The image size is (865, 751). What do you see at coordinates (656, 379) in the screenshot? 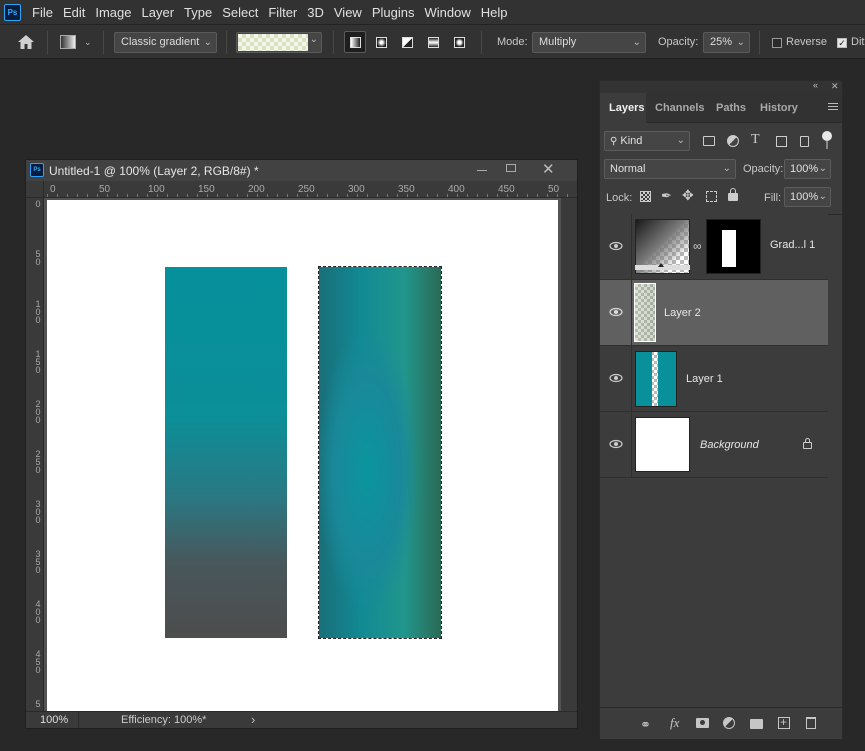
I see `layer-1-thumbnail` at bounding box center [656, 379].